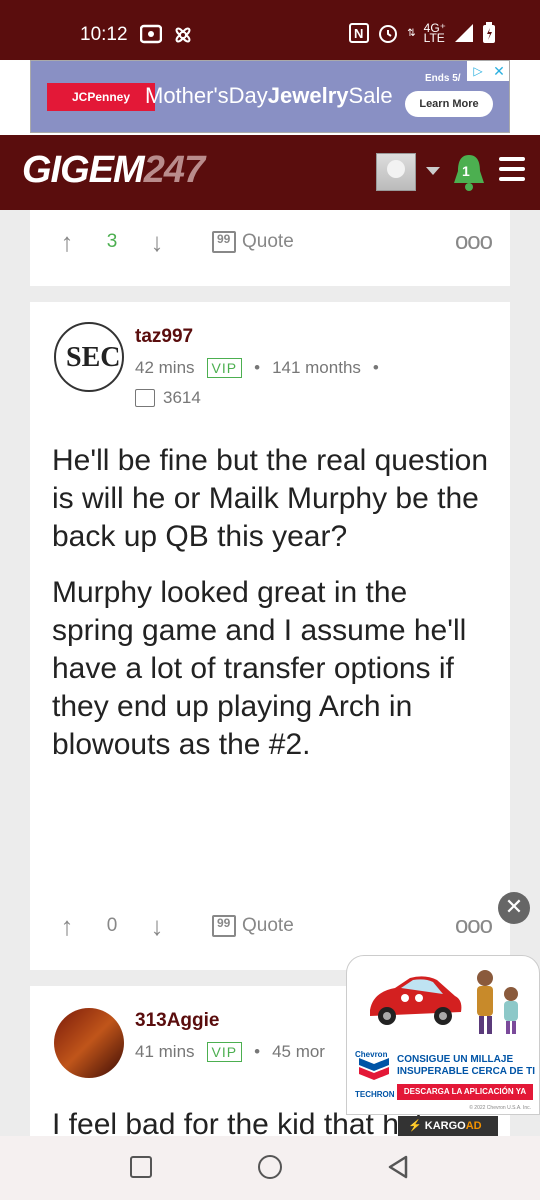 The height and width of the screenshot is (1200, 540). I want to click on people-illustration, so click(497, 1002).